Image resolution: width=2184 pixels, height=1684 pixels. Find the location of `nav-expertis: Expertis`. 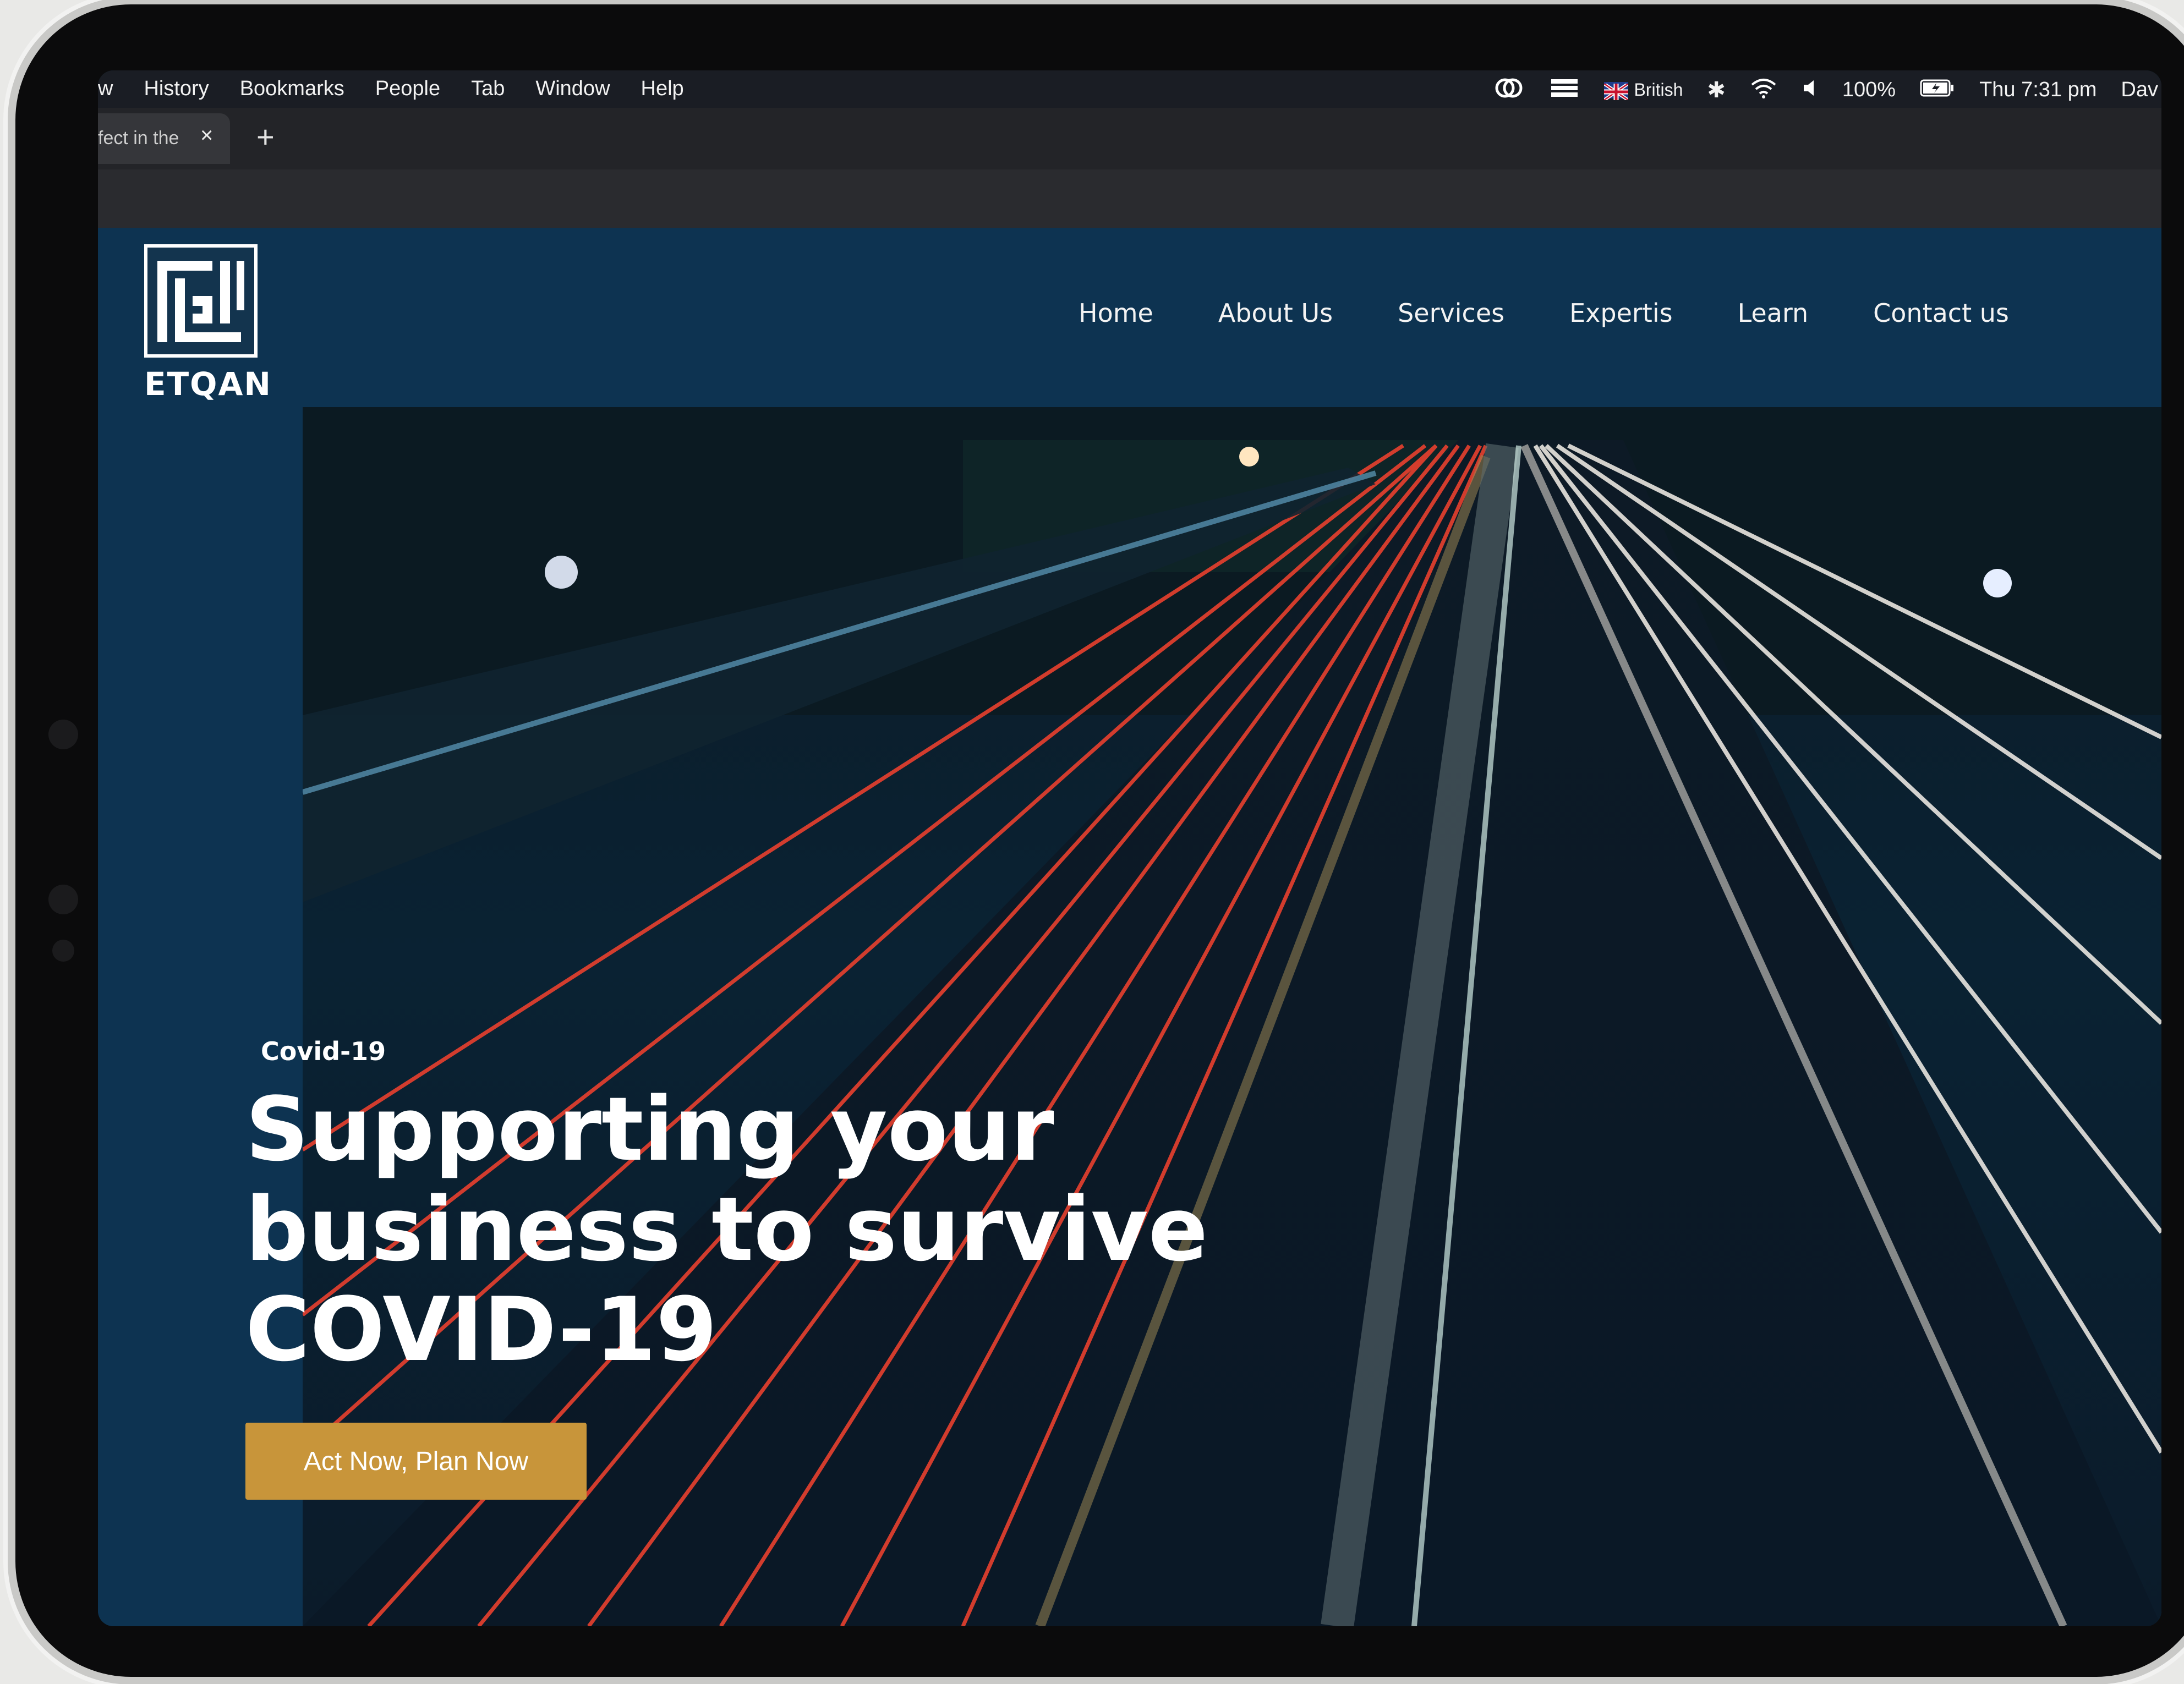

nav-expertis: Expertis is located at coordinates (1620, 313).